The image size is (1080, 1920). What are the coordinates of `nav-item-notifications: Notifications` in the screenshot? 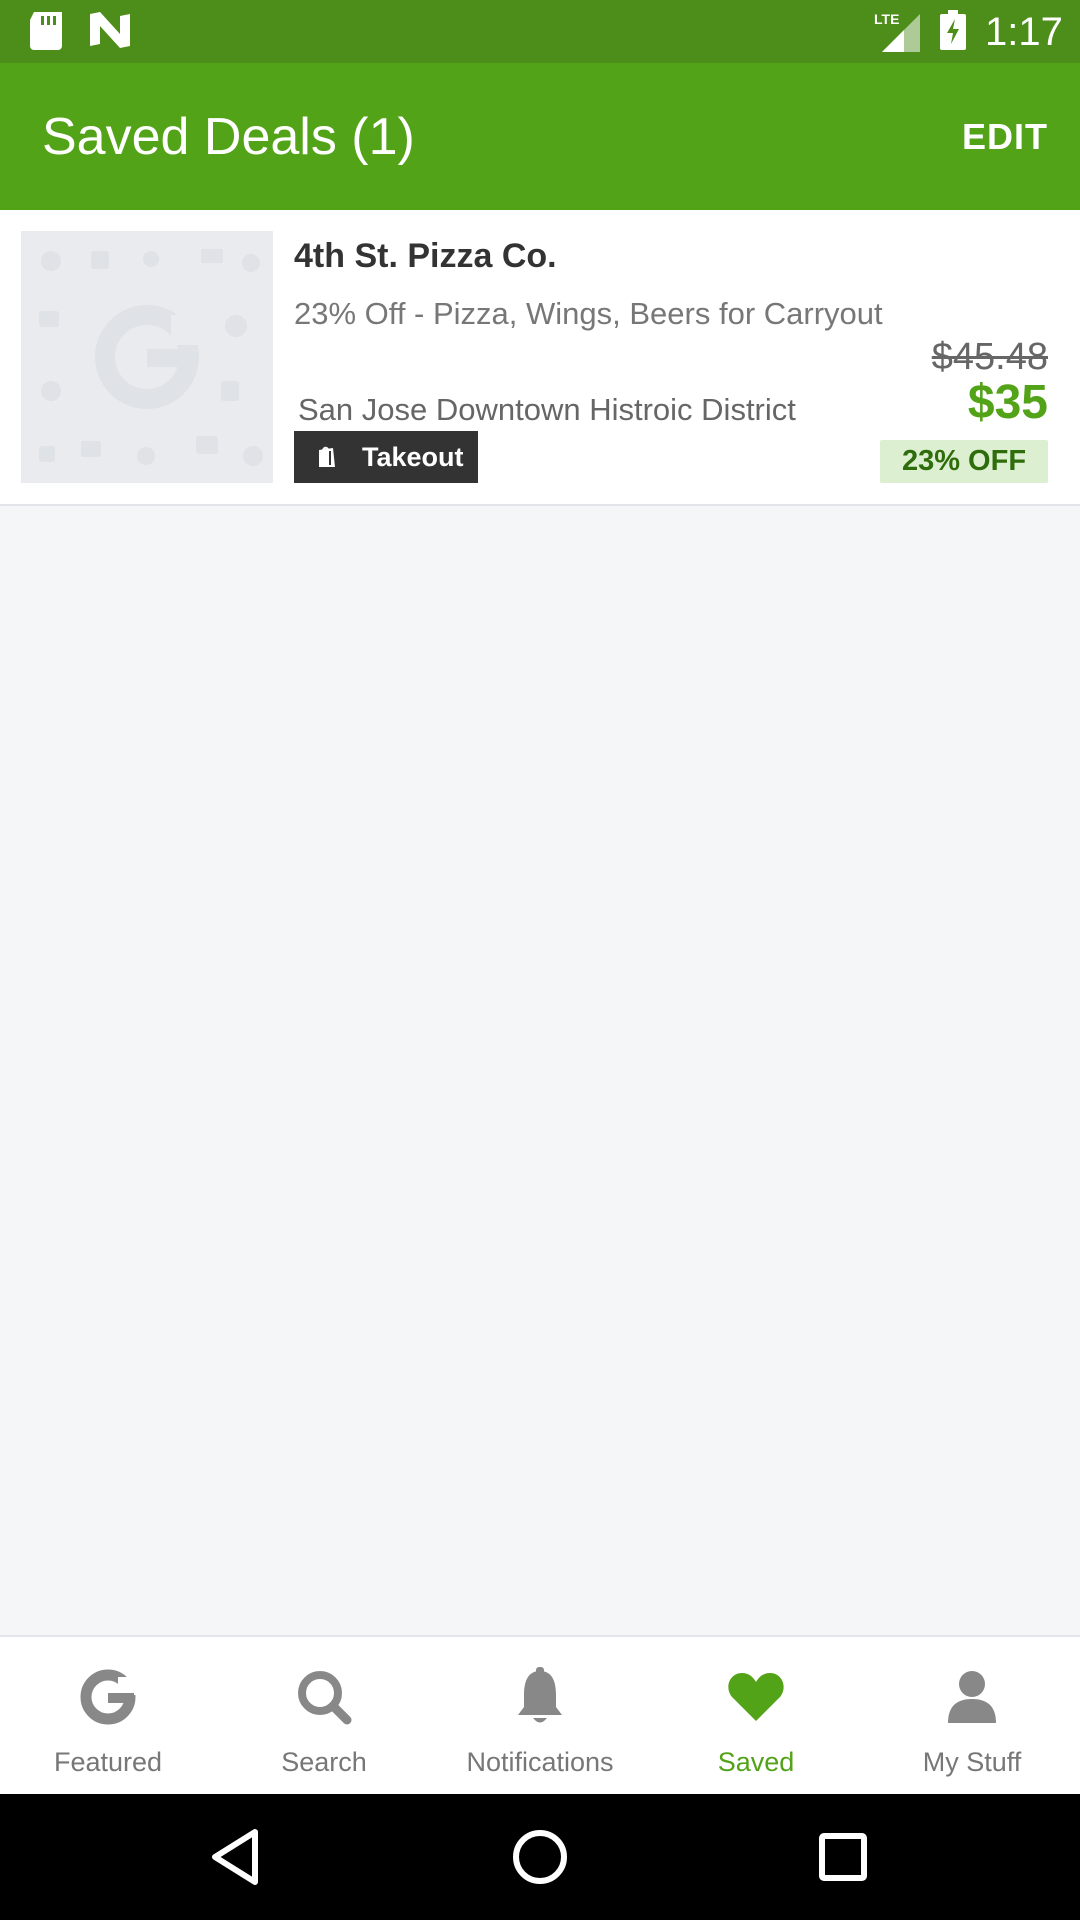 It's located at (540, 1716).